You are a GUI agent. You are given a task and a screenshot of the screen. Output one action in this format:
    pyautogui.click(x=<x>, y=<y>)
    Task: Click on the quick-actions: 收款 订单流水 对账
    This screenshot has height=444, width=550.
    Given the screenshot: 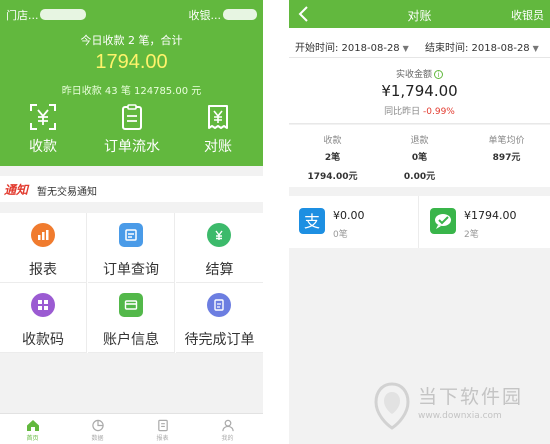 What is the action you would take?
    pyautogui.click(x=131, y=132)
    